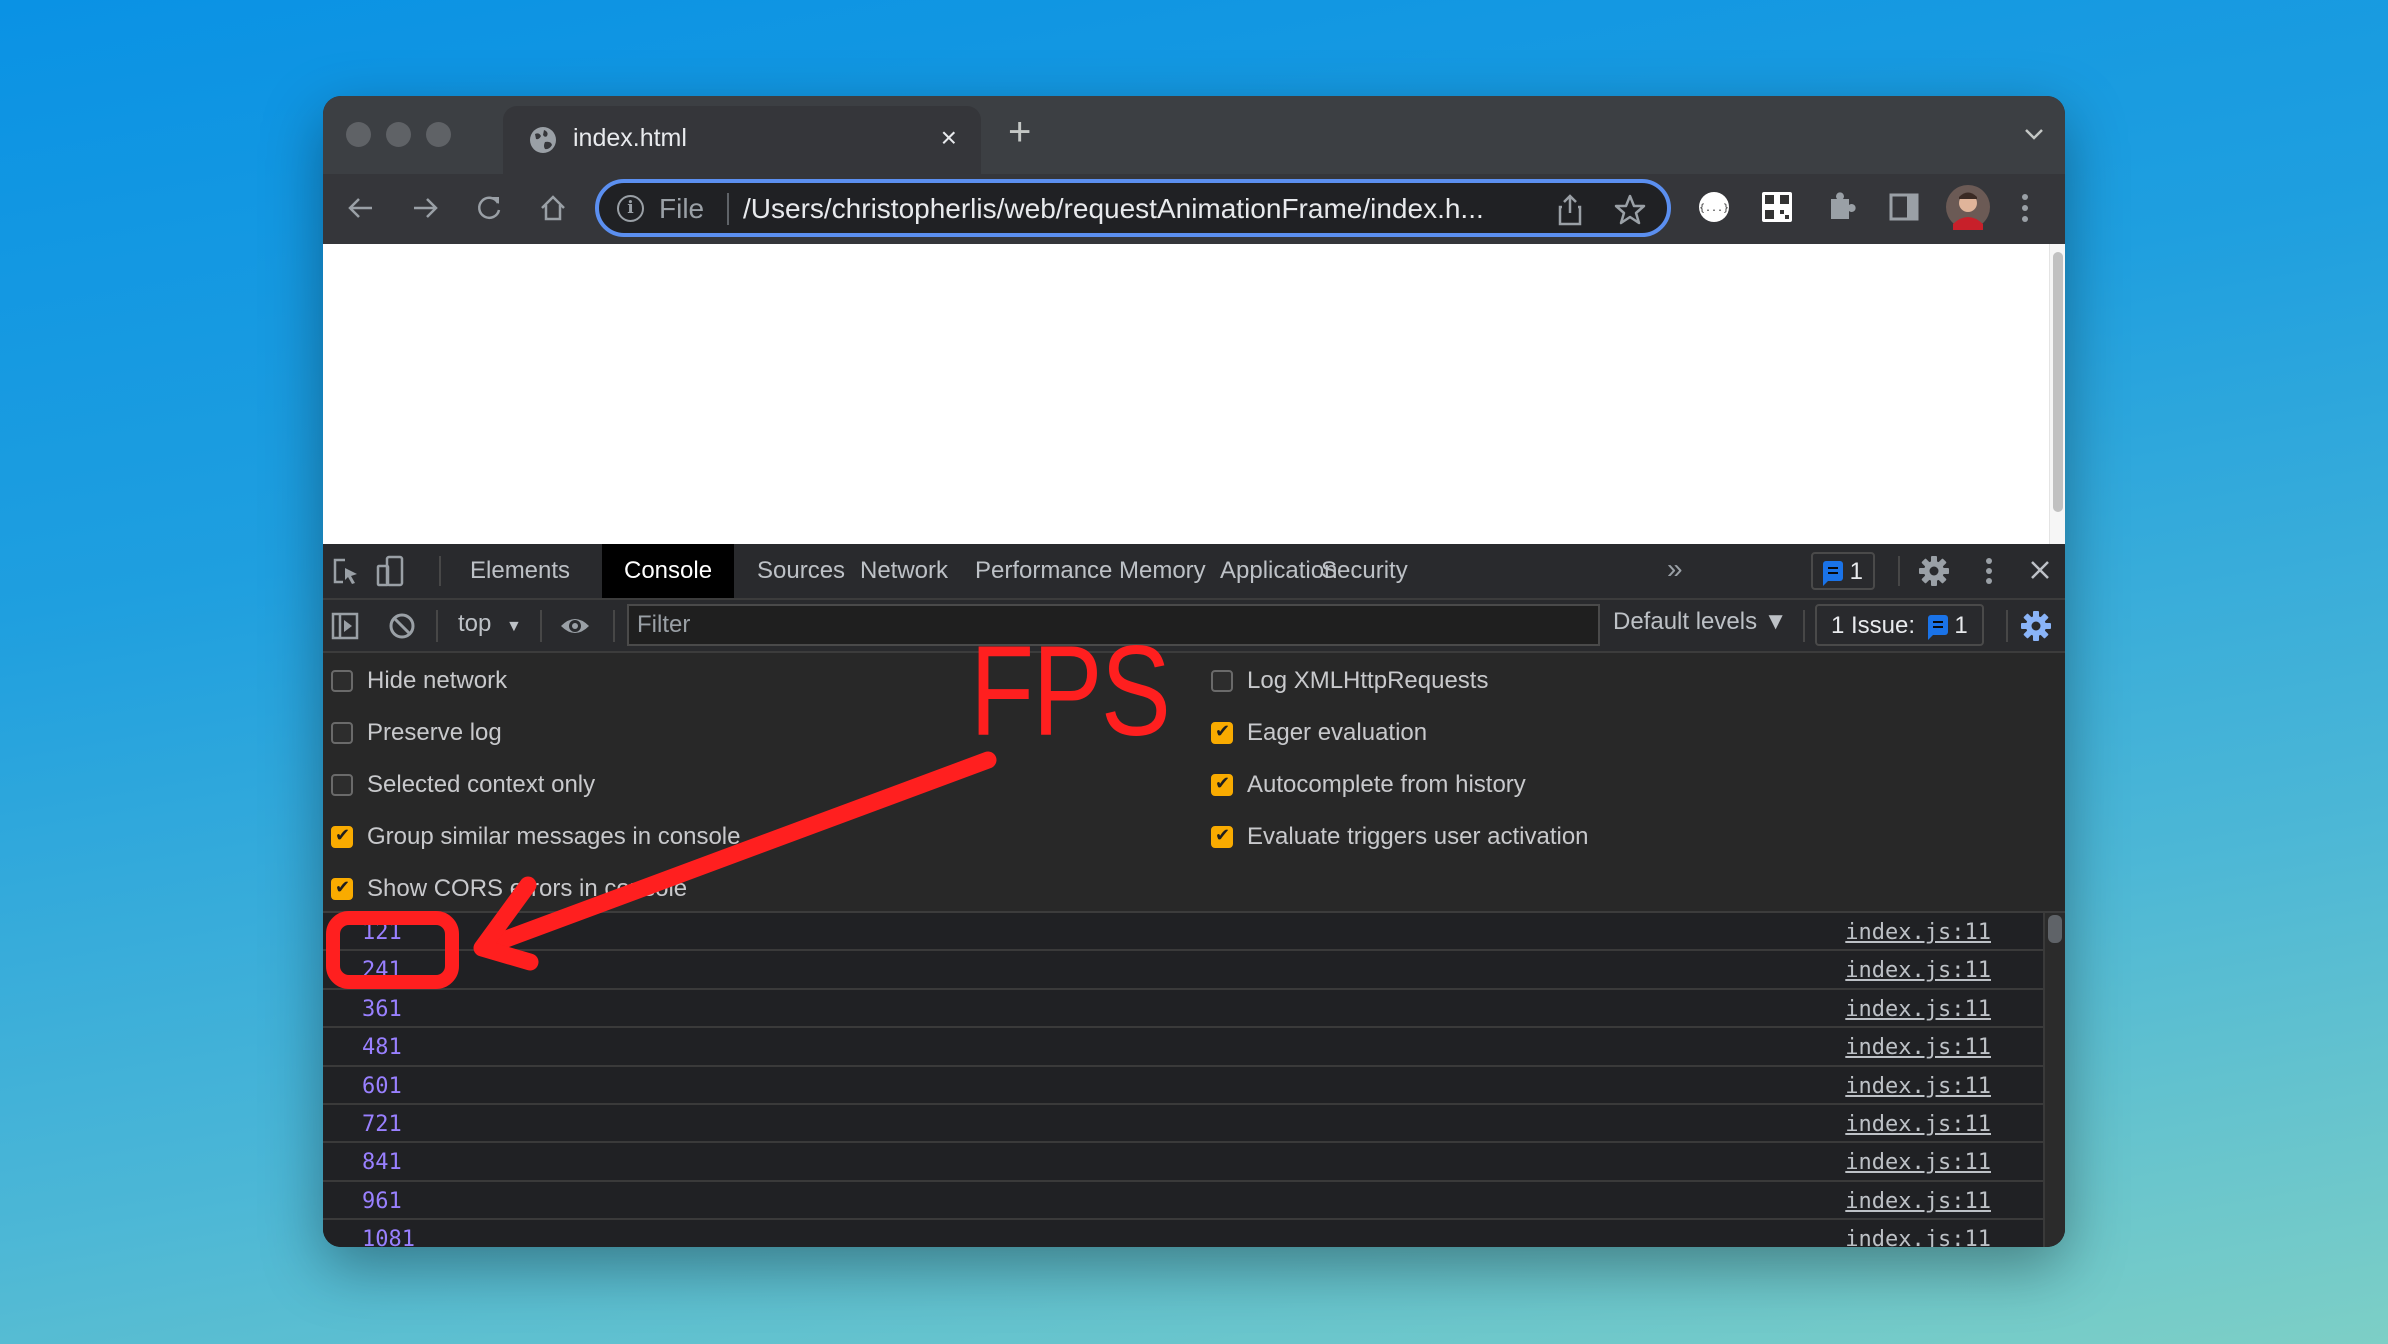 Image resolution: width=2388 pixels, height=1344 pixels. Describe the element at coordinates (382, 1124) in the screenshot. I see `log-value: 721` at that location.